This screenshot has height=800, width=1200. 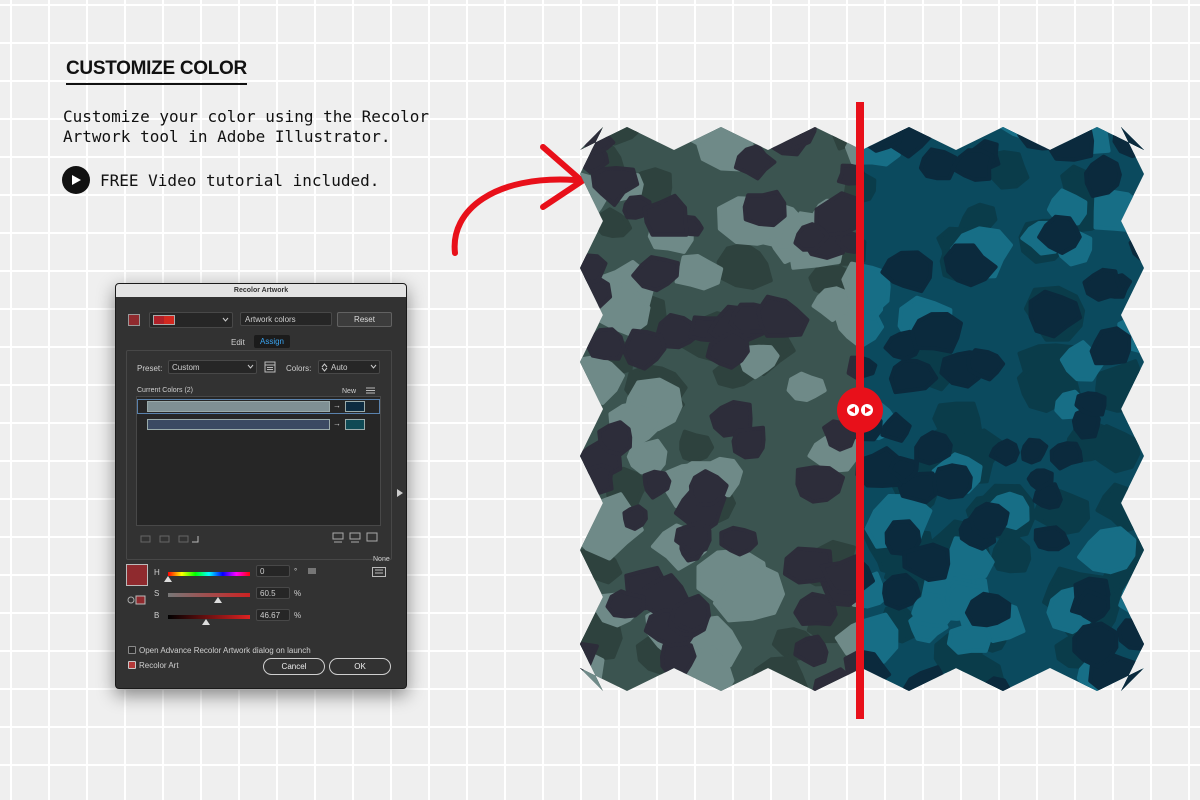 What do you see at coordinates (258, 461) in the screenshot?
I see `color-list: → →` at bounding box center [258, 461].